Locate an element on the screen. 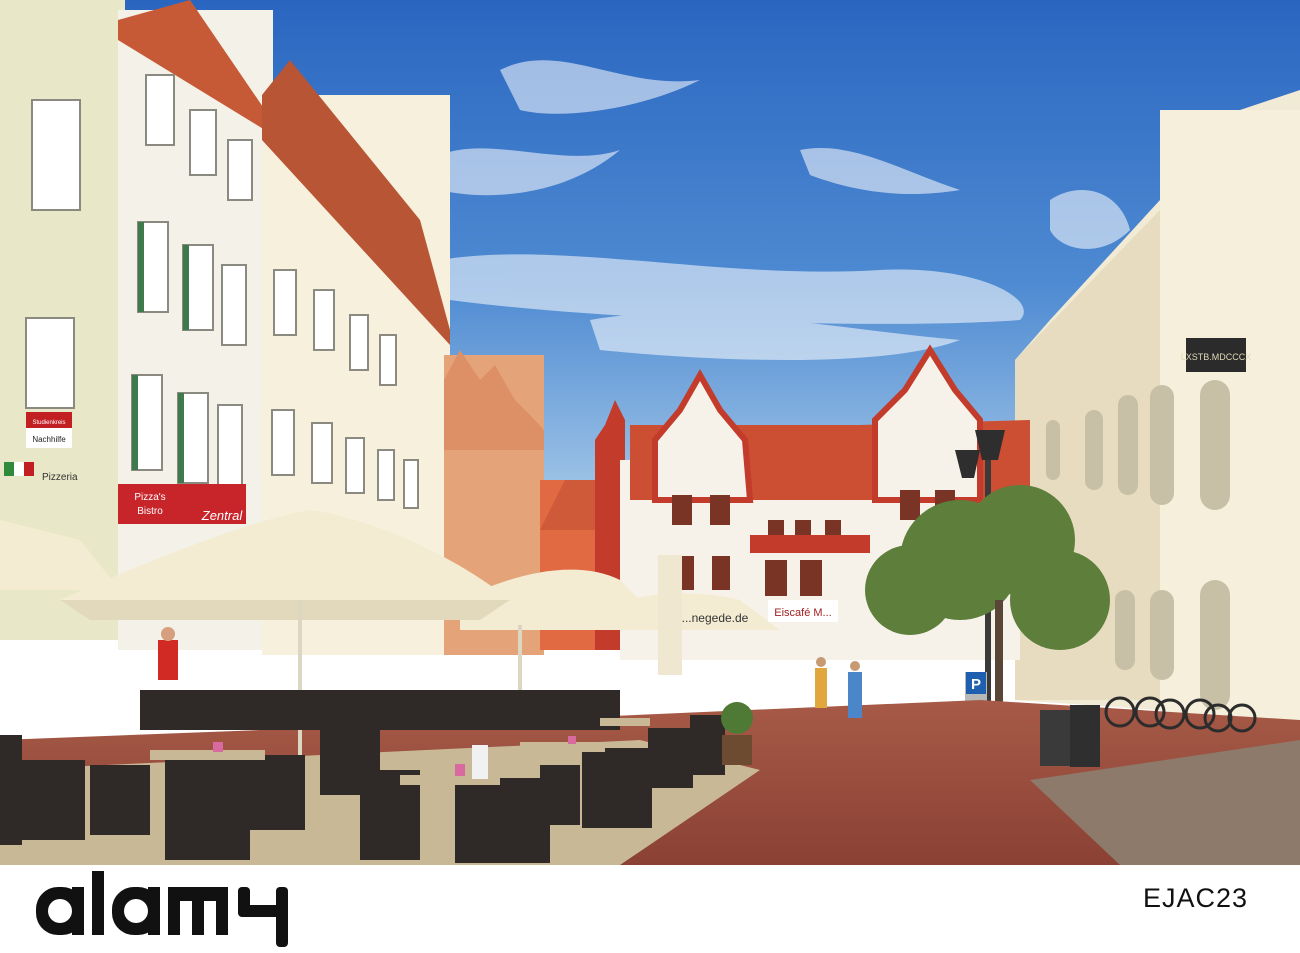 The height and width of the screenshot is (953, 1300). pizza-sign-line2: Bistro is located at coordinates (150, 511).